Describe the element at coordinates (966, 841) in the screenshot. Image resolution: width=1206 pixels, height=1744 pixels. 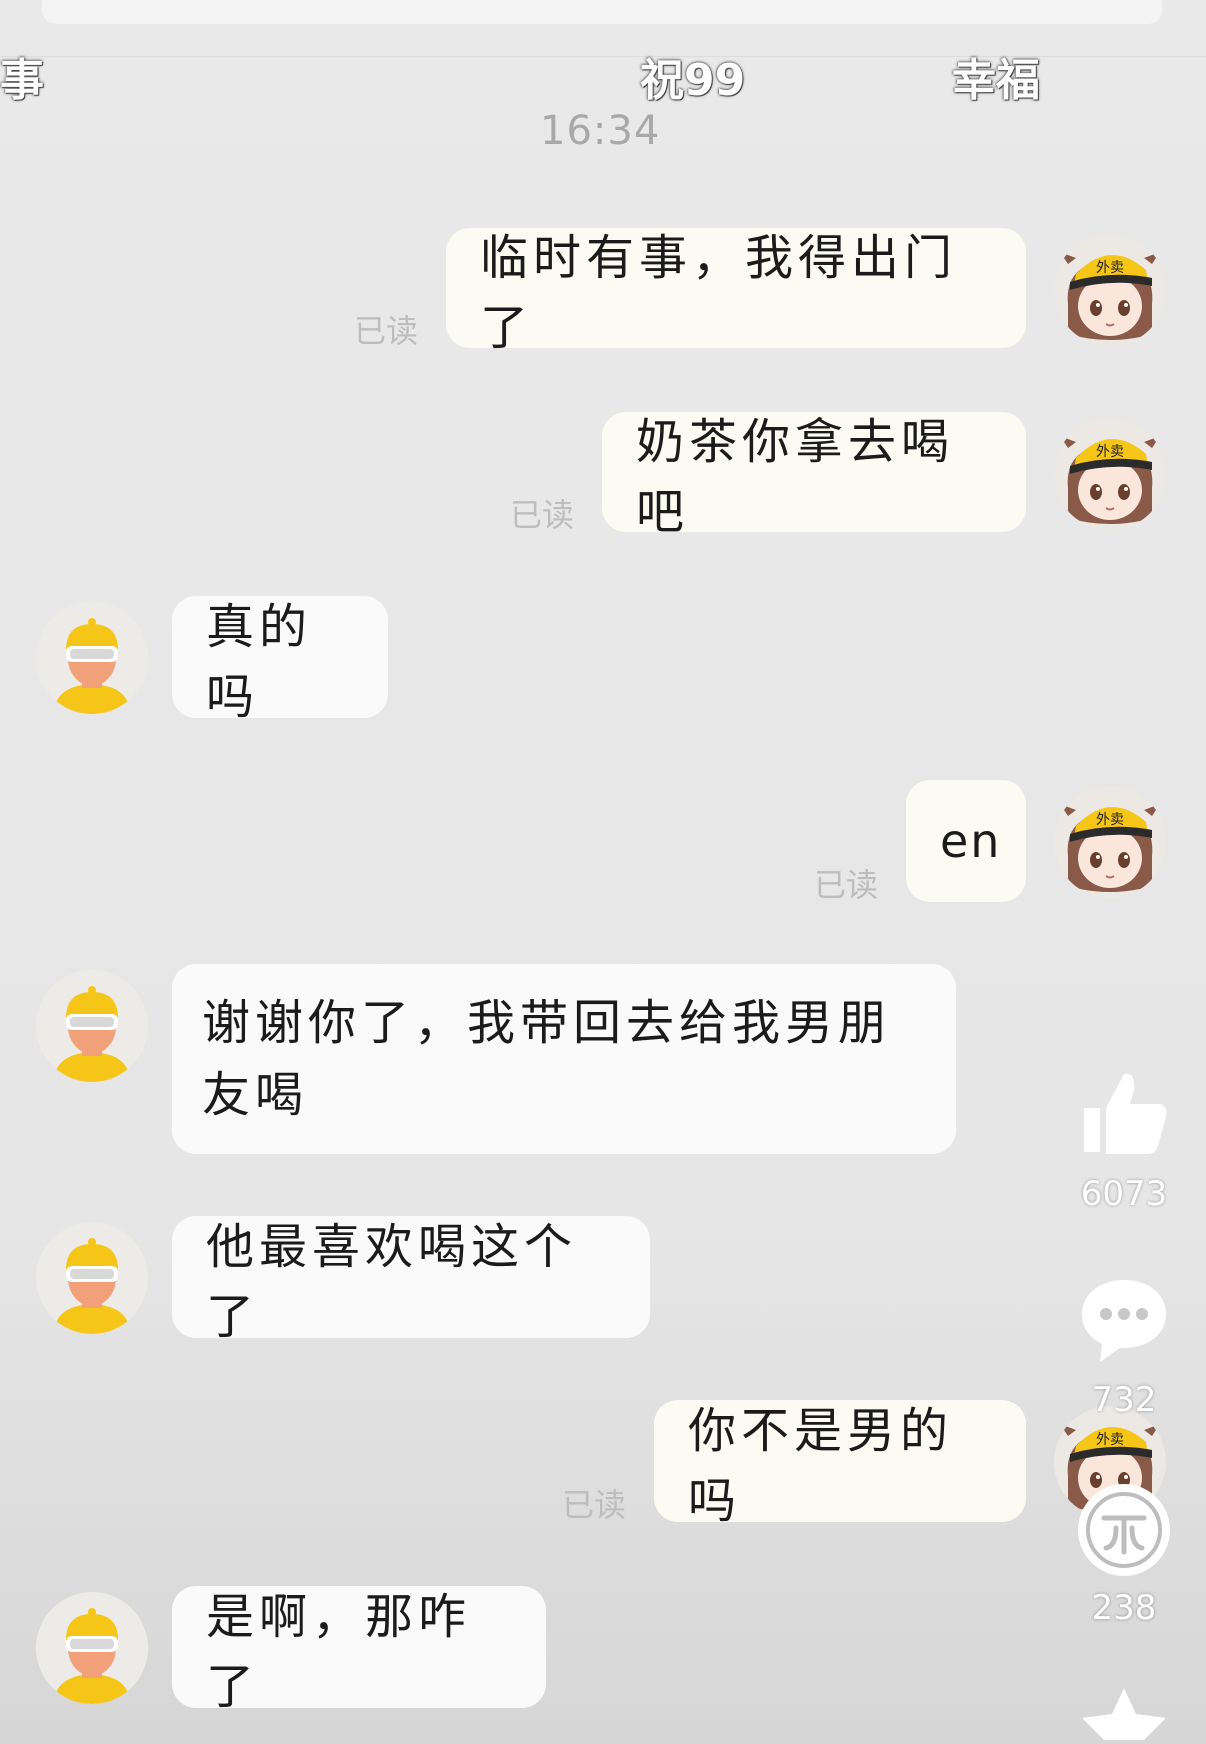
I see `message-bubble-outgoing: en` at that location.